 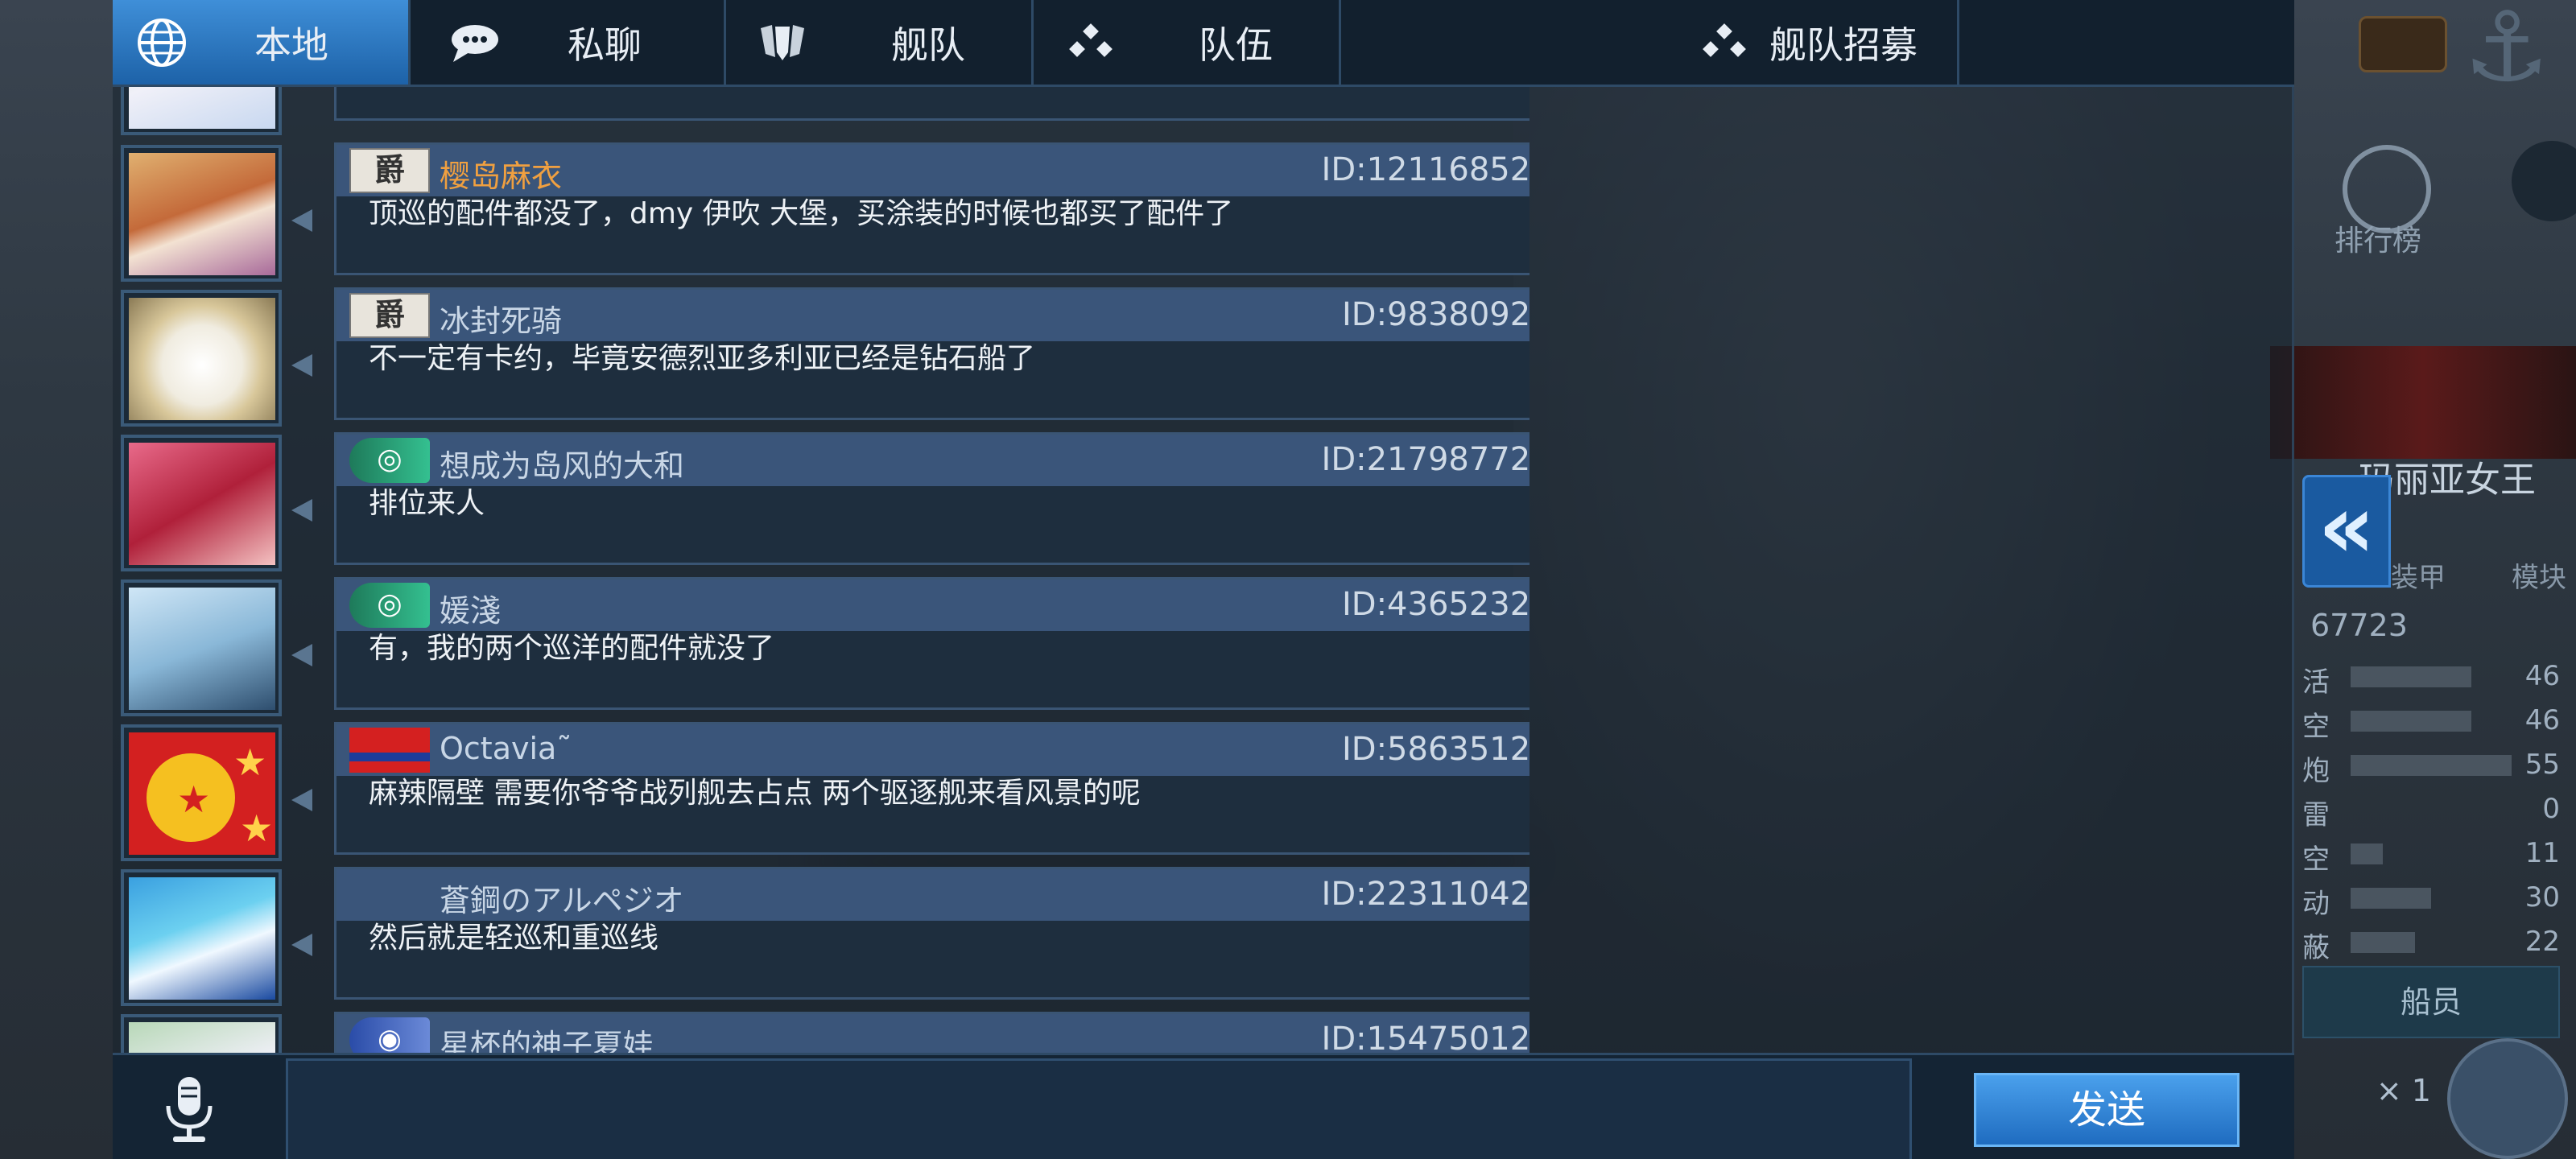 What do you see at coordinates (933, 315) in the screenshot?
I see `message-header: 爵 冰封死骑 ID:98380920006` at bounding box center [933, 315].